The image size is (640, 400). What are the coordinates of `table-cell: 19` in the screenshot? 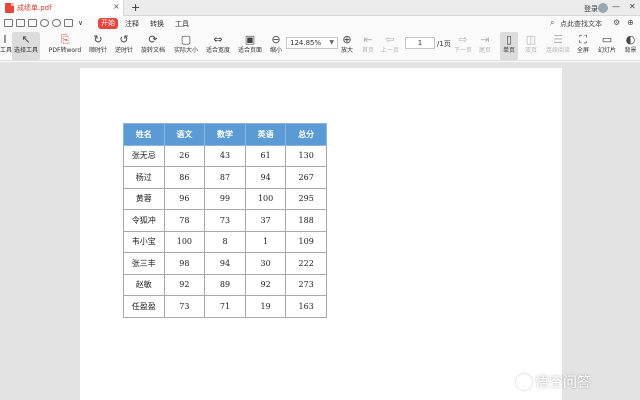 It's located at (265, 306).